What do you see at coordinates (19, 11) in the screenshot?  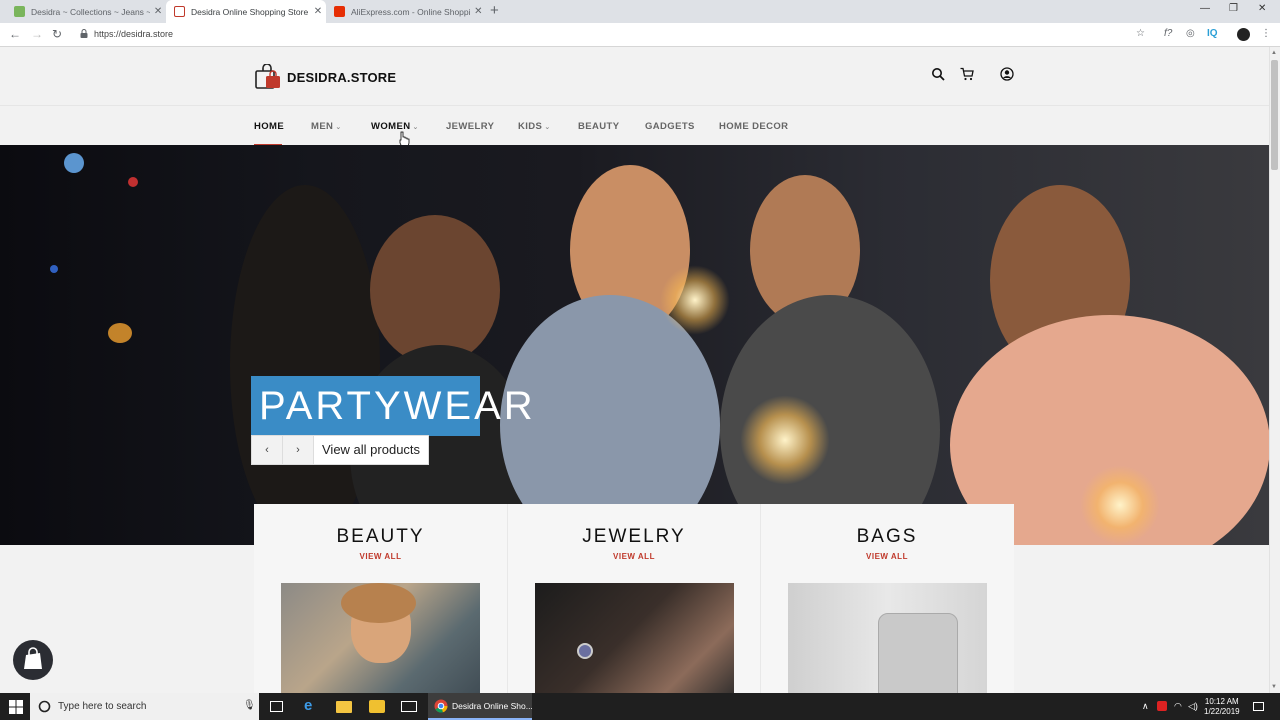 I see `shopify-favicon-icon` at bounding box center [19, 11].